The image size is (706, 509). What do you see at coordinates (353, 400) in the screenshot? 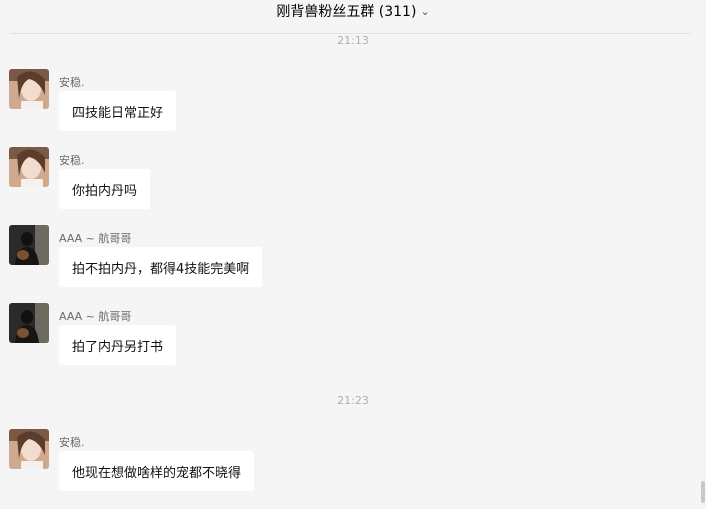
I see `timestamp: 21:23` at bounding box center [353, 400].